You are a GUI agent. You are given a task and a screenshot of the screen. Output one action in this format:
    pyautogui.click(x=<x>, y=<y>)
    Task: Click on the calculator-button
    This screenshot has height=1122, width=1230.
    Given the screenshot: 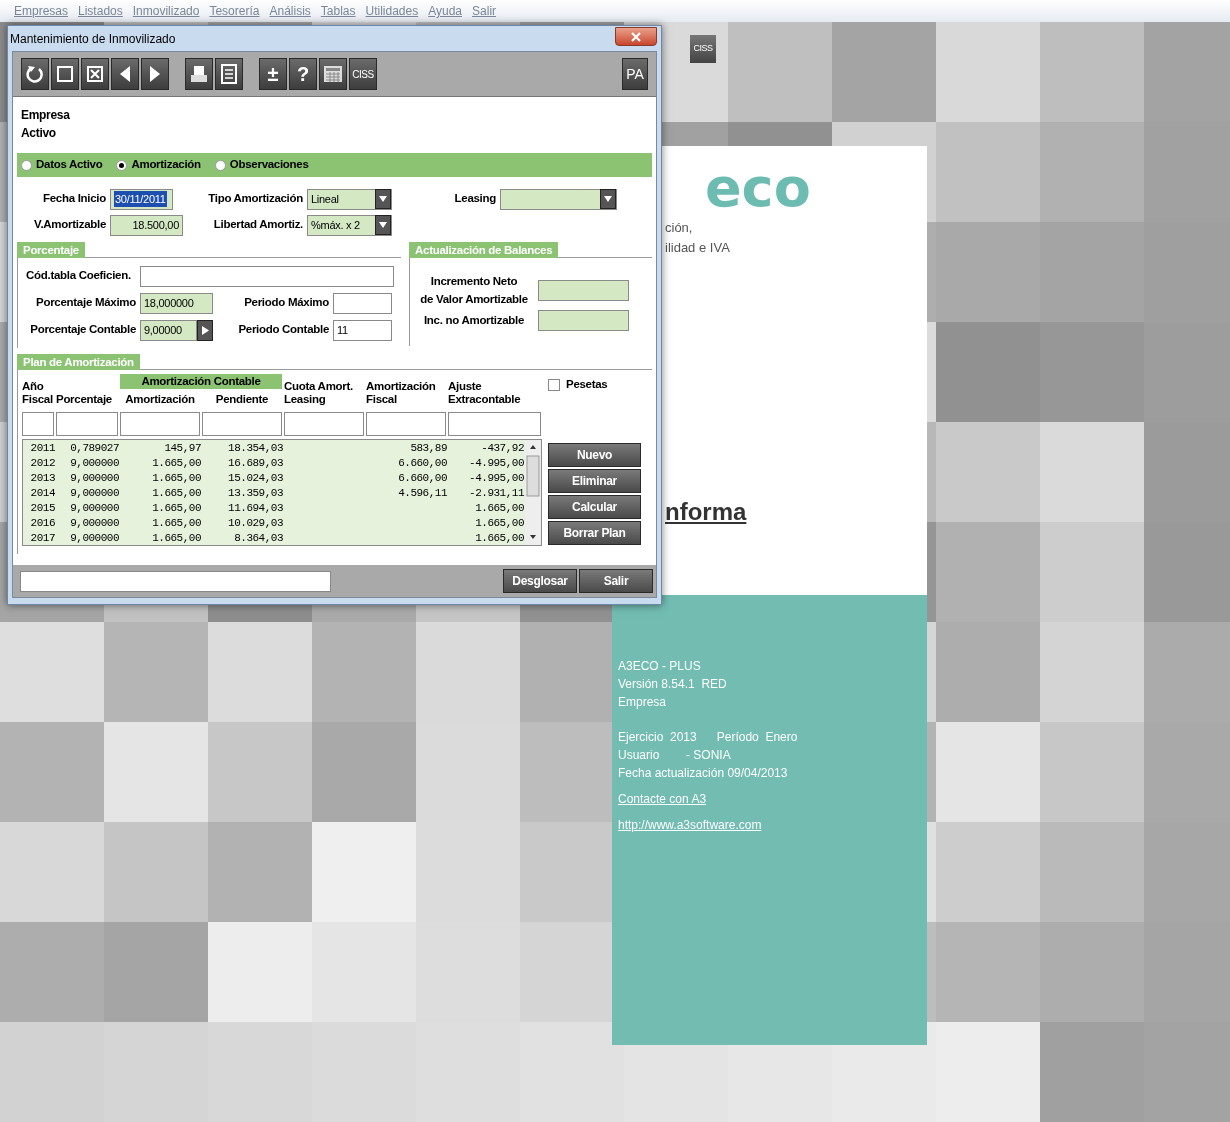 What is the action you would take?
    pyautogui.click(x=333, y=74)
    